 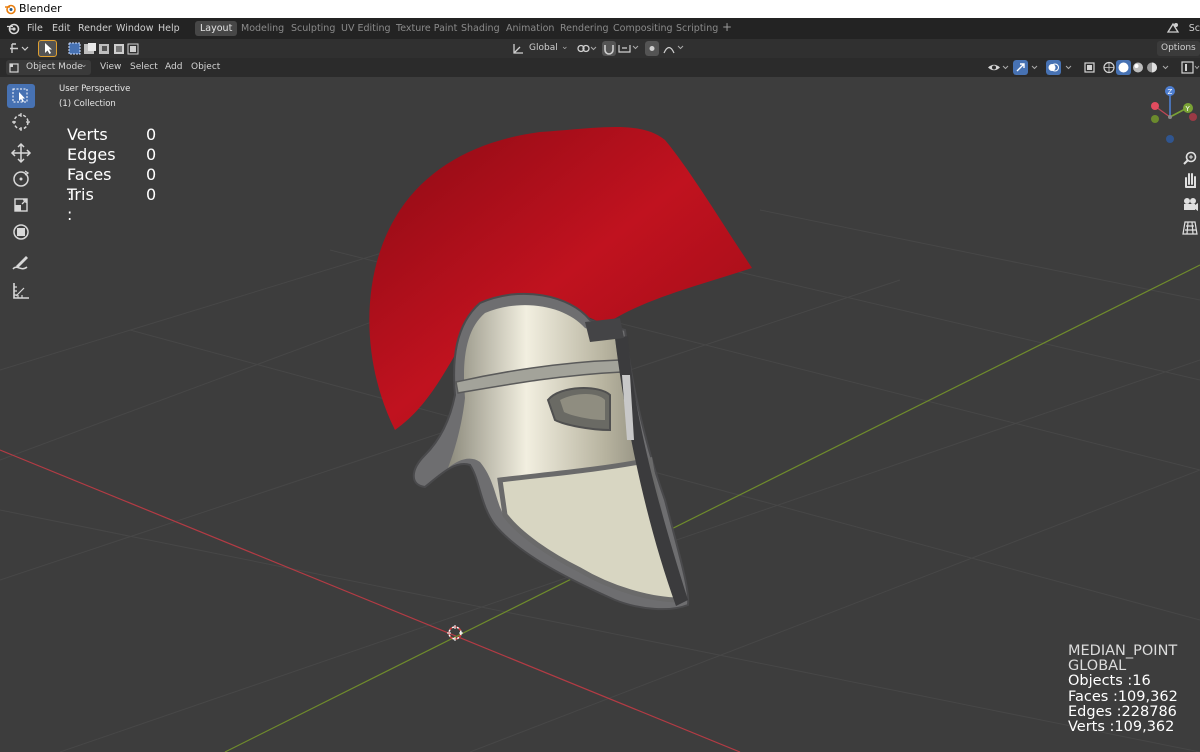 I want to click on select-box-icon, so click(x=20, y=95).